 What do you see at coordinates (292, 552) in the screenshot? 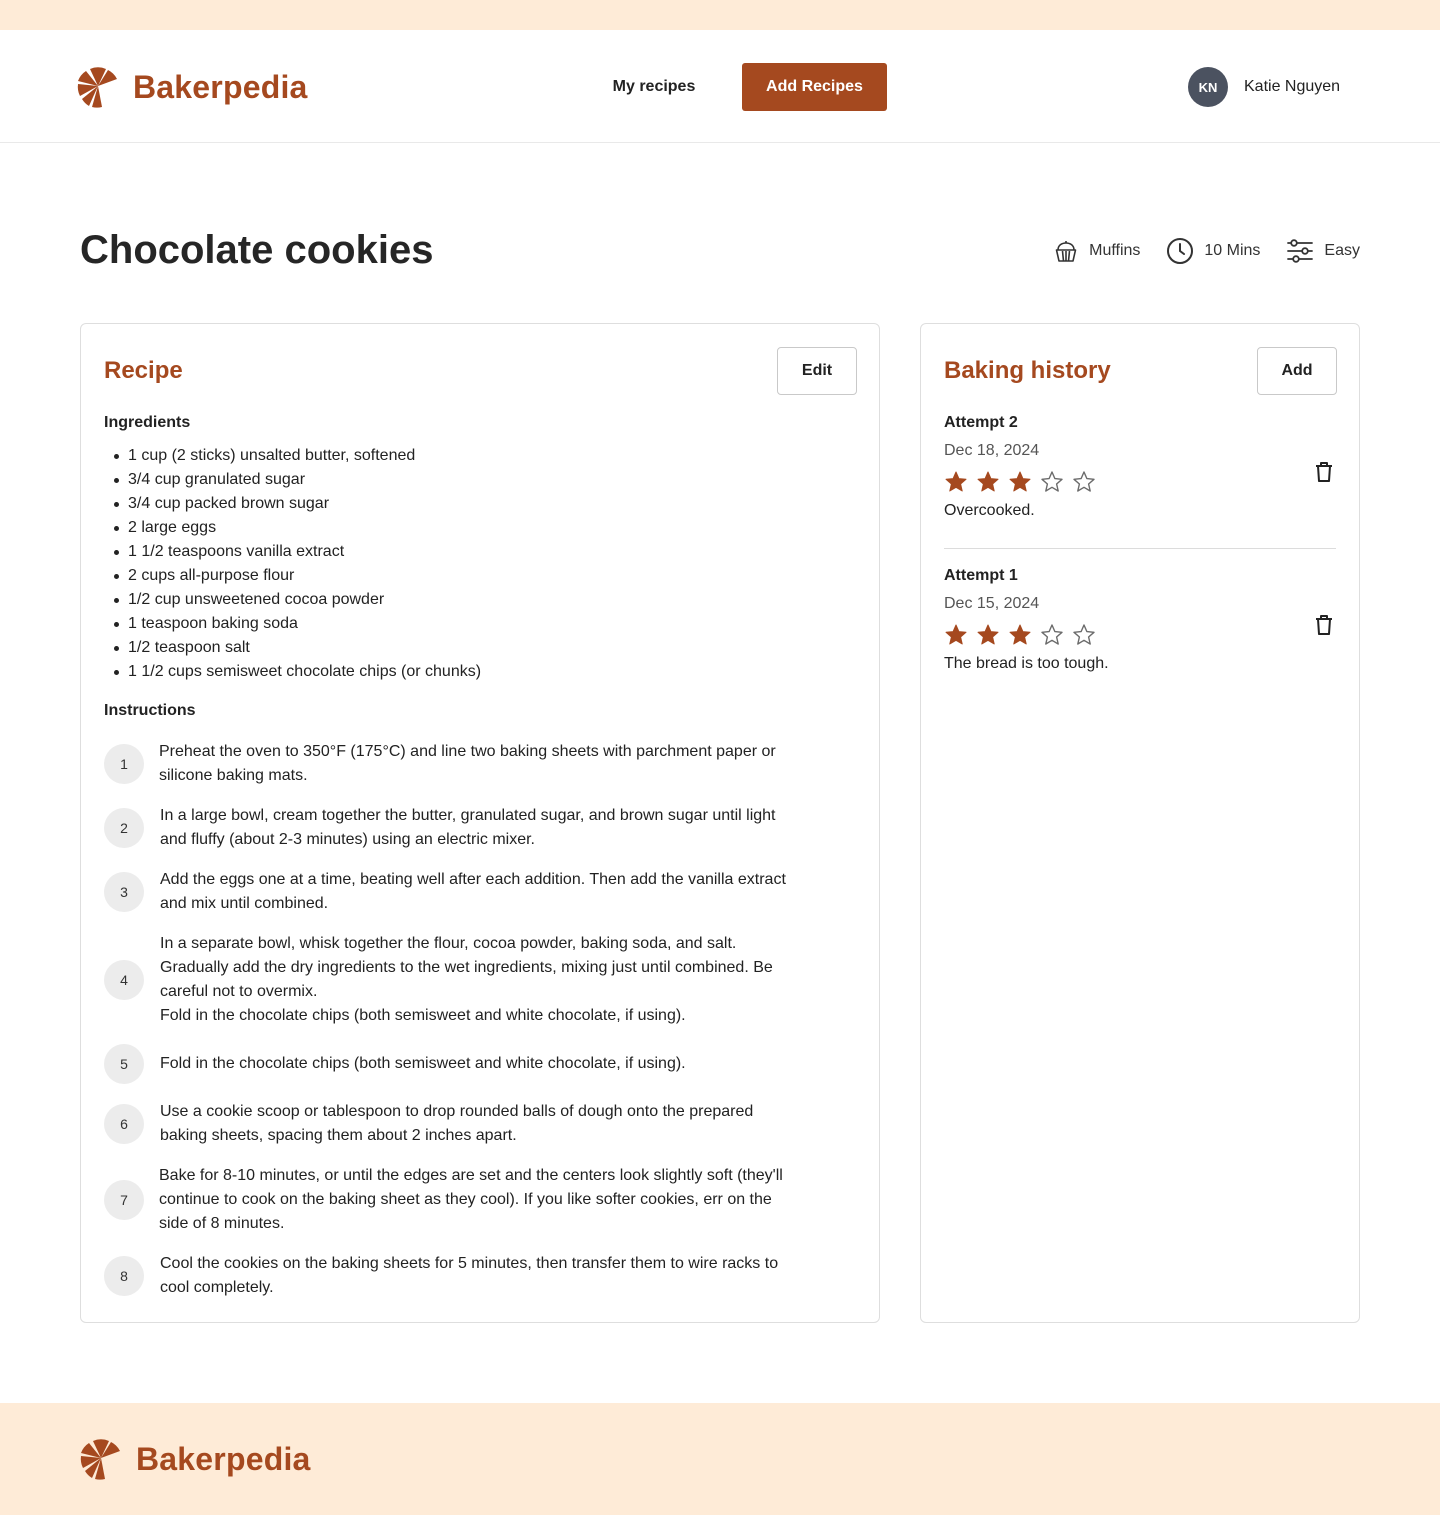
I see `list-item: 1 1/2 teaspoons vanilla extract` at bounding box center [292, 552].